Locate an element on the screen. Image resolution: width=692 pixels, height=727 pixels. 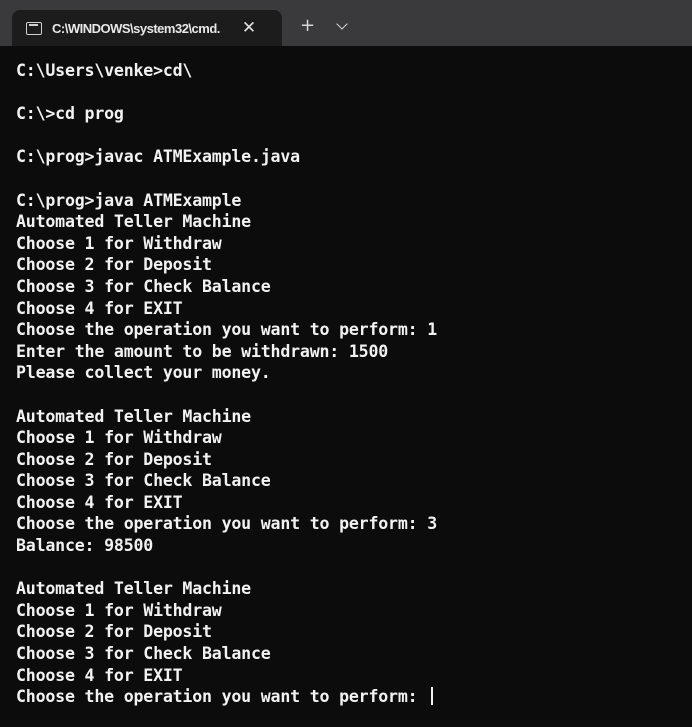
text-cursor is located at coordinates (432, 696).